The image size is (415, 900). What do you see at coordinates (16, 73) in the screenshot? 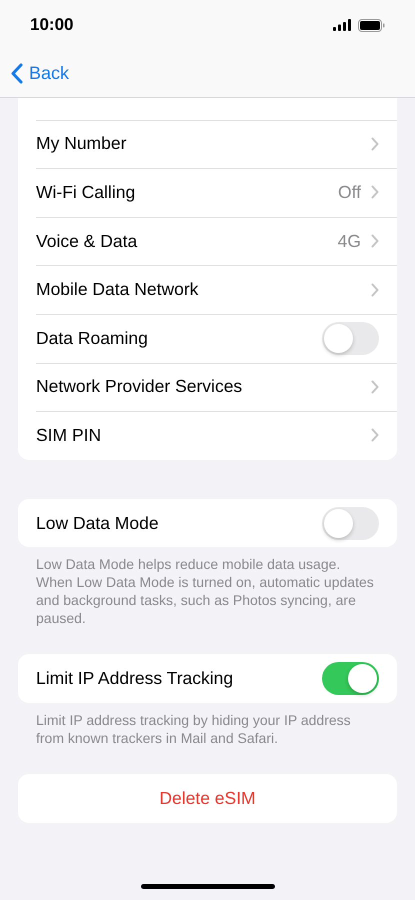
I see `back-chevron-icon` at bounding box center [16, 73].